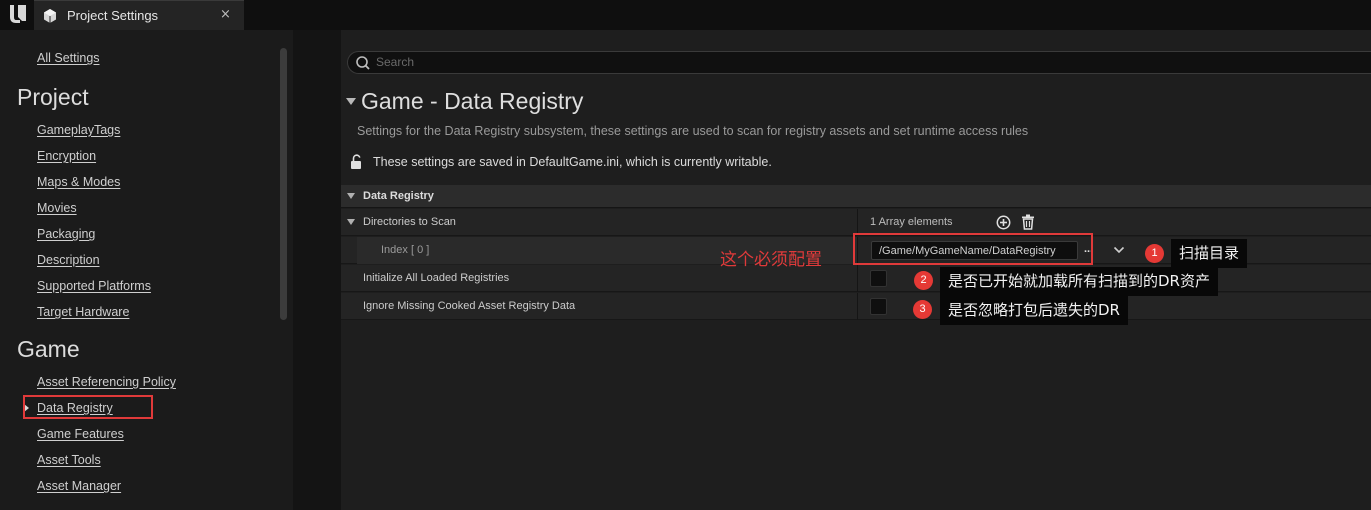  I want to click on category-header-data-registry: Data Registry, so click(856, 196).